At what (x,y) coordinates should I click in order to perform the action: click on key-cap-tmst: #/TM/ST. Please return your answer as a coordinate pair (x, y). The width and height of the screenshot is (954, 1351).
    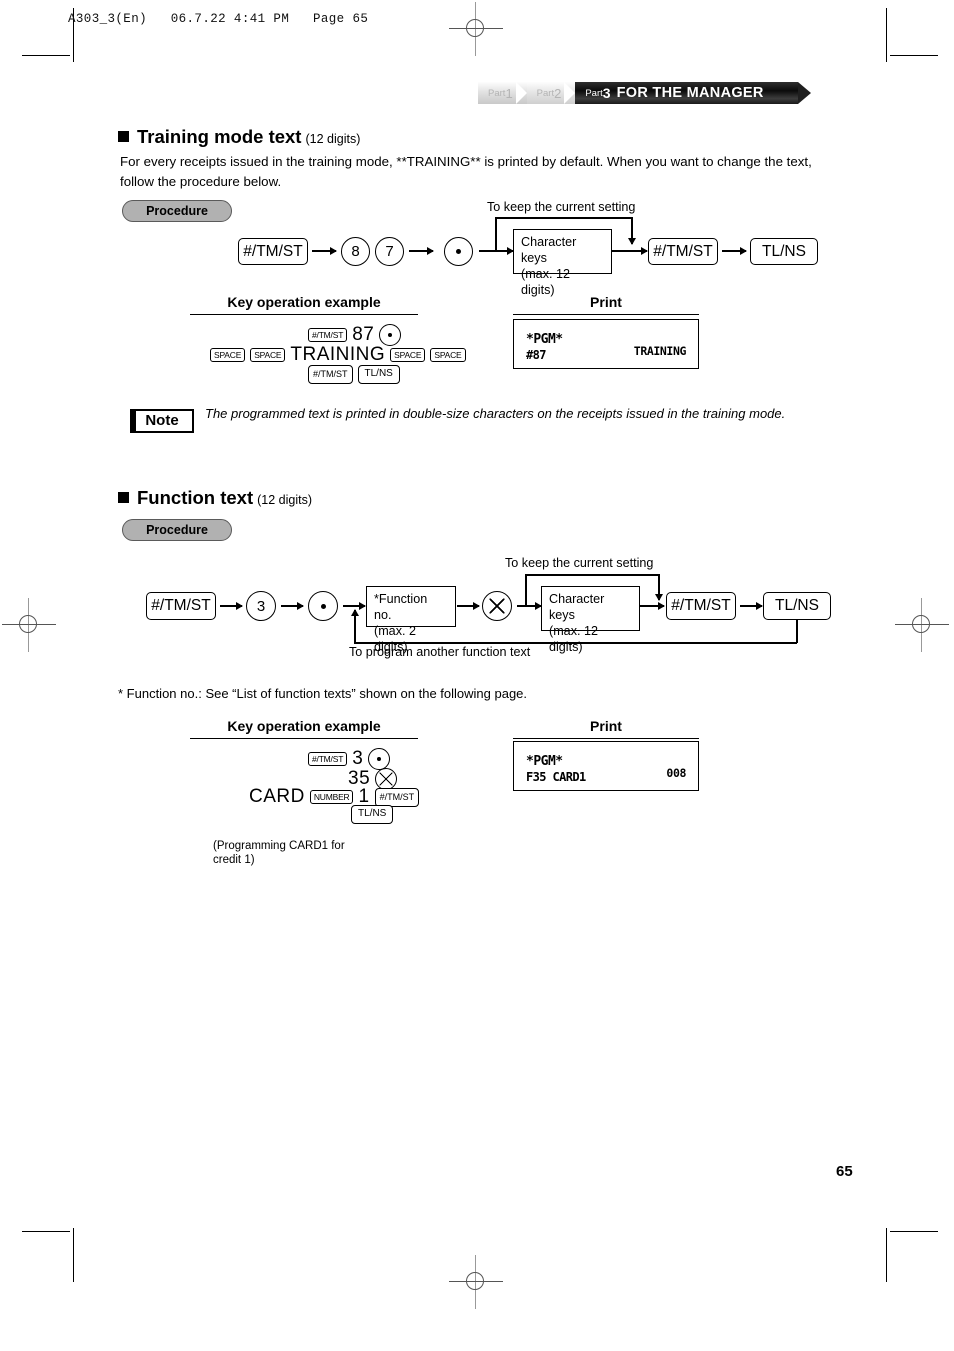
    Looking at the image, I should click on (328, 335).